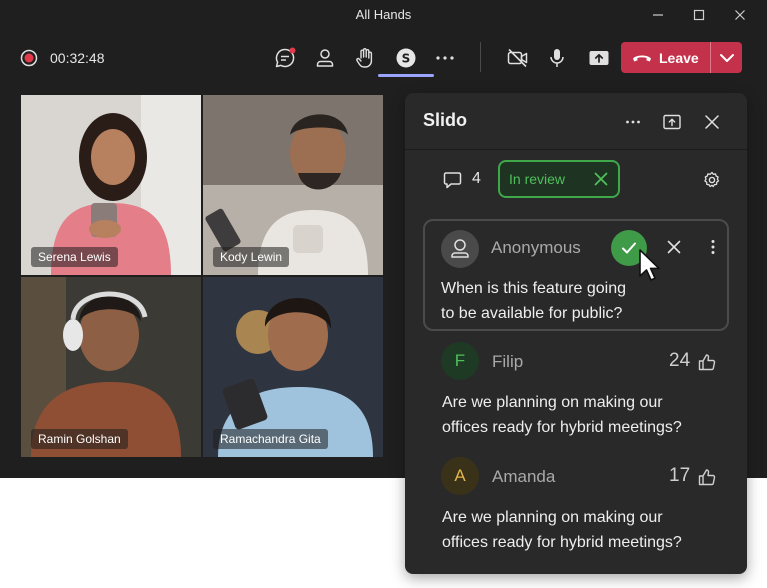  I want to click on recording-icon, so click(29, 58).